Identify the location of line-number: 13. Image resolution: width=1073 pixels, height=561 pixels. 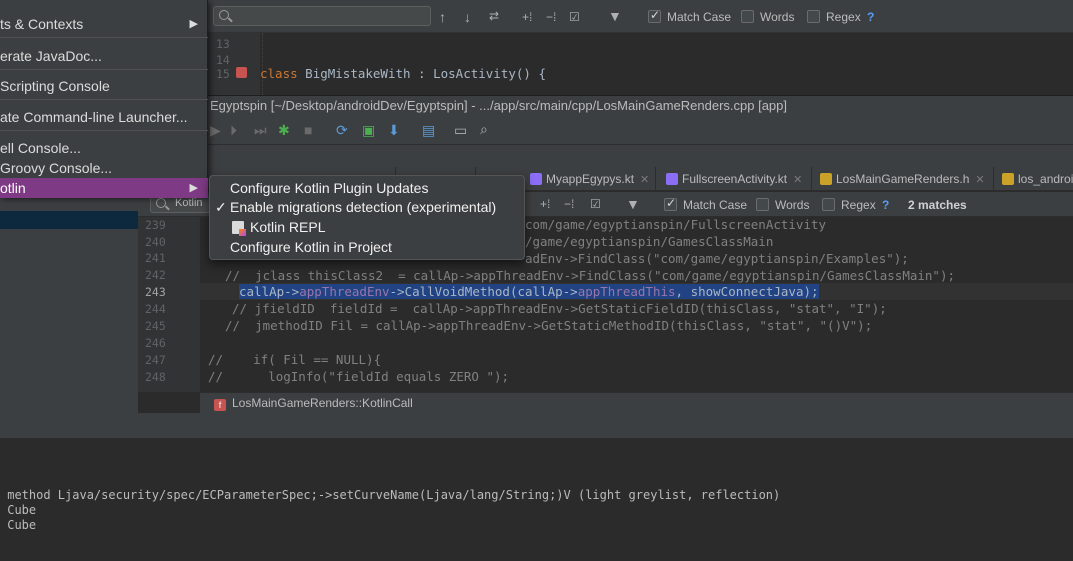
(223, 44).